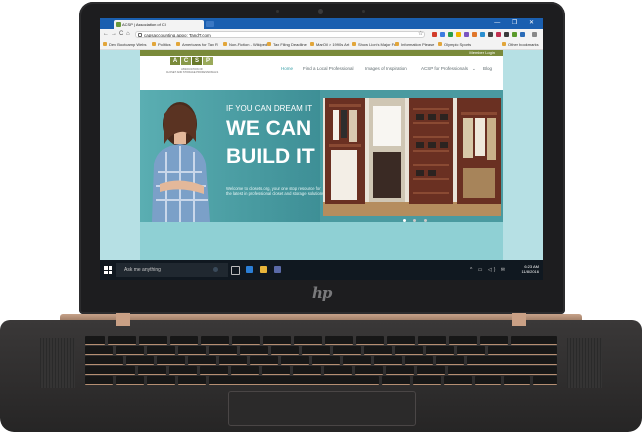  What do you see at coordinates (263, 269) in the screenshot?
I see `file-explorer-icon` at bounding box center [263, 269].